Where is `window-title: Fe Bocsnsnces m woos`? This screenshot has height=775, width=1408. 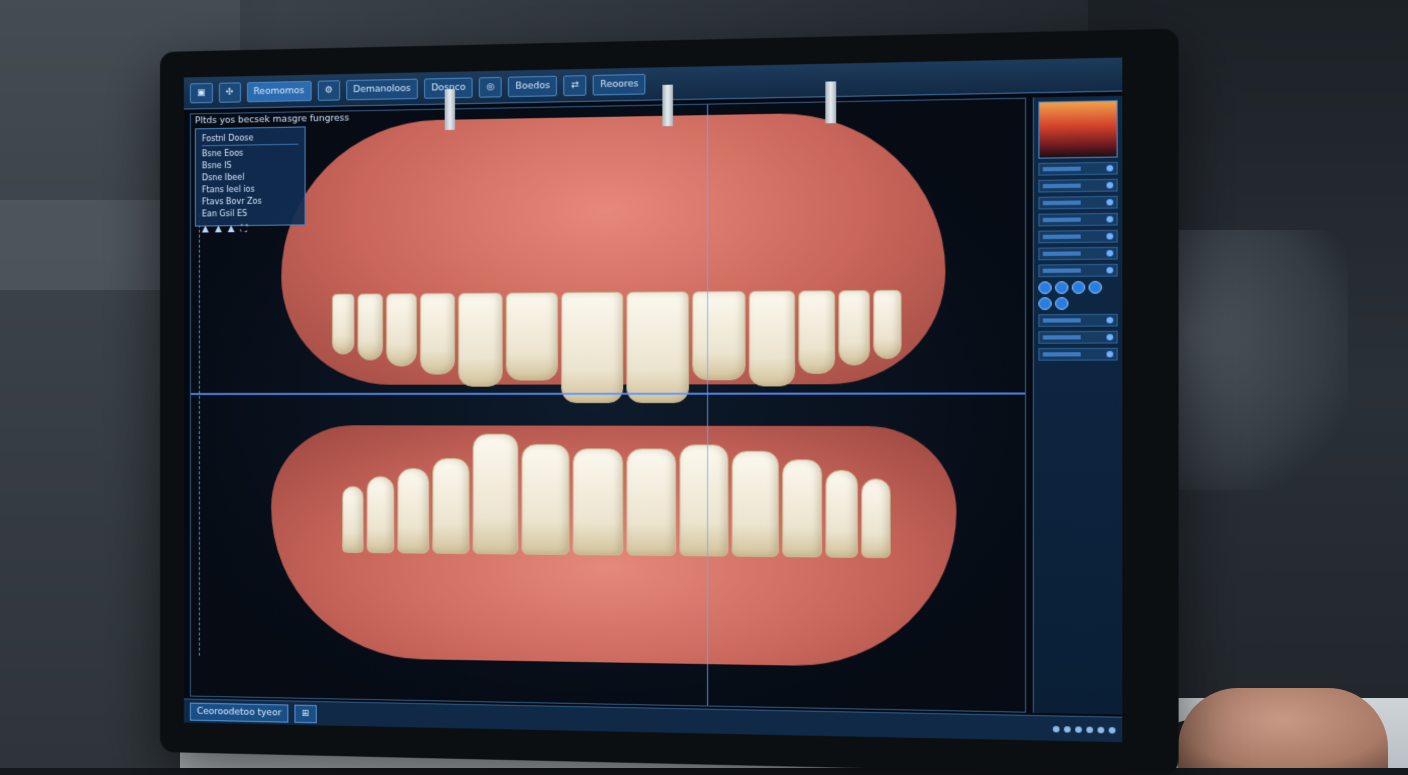 window-title: Fe Bocsnsnces m woos is located at coordinates (258, 69).